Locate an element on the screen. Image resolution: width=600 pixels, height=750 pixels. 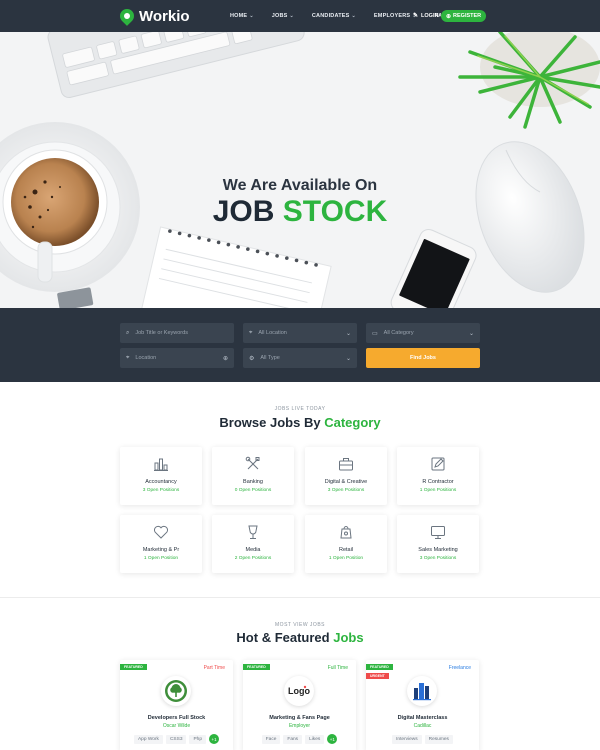
briefcase-icon is located at coordinates (346, 464).